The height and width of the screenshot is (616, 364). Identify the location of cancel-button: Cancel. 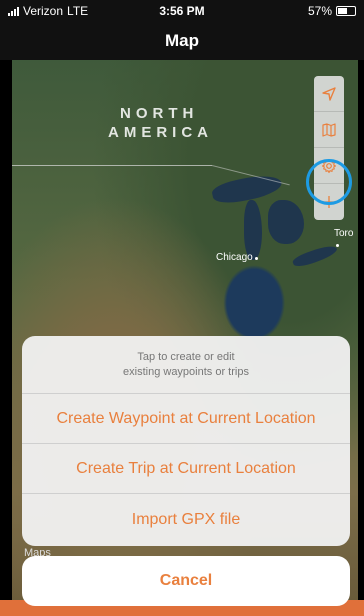
(186, 581).